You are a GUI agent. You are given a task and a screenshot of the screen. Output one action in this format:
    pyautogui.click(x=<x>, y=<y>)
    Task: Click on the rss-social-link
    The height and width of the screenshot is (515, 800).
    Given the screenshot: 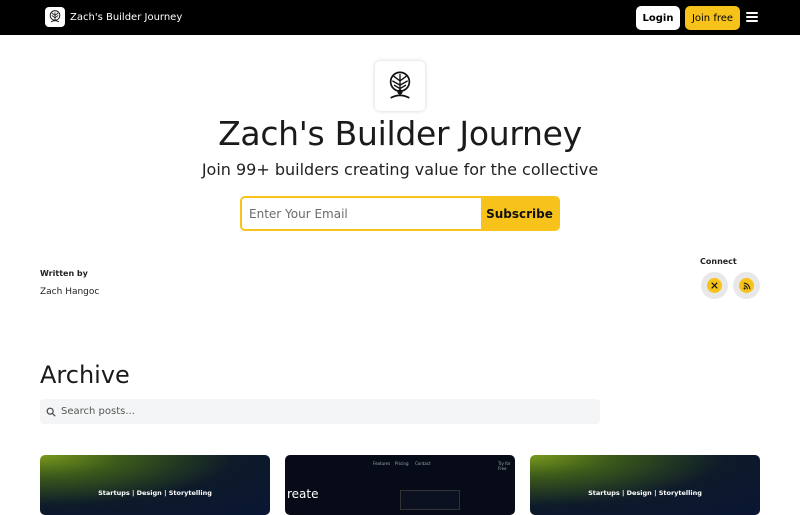 What is the action you would take?
    pyautogui.click(x=746, y=285)
    